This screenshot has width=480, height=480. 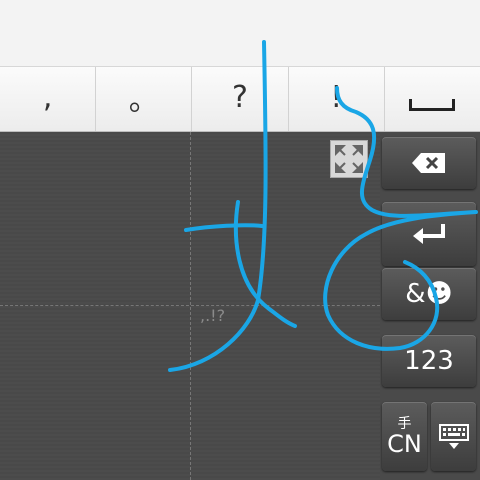 What do you see at coordinates (213, 315) in the screenshot?
I see `handwriting-hint: ,.!?` at bounding box center [213, 315].